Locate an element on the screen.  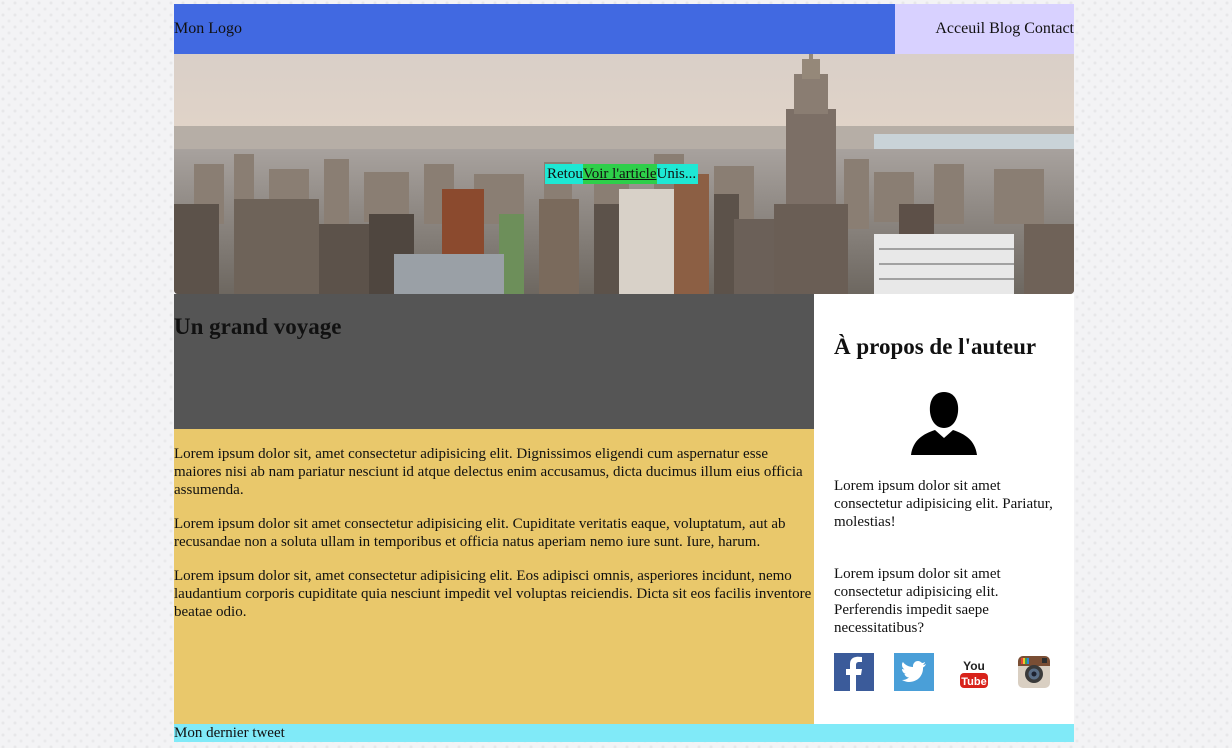
logo: Mon Logo is located at coordinates (208, 29).